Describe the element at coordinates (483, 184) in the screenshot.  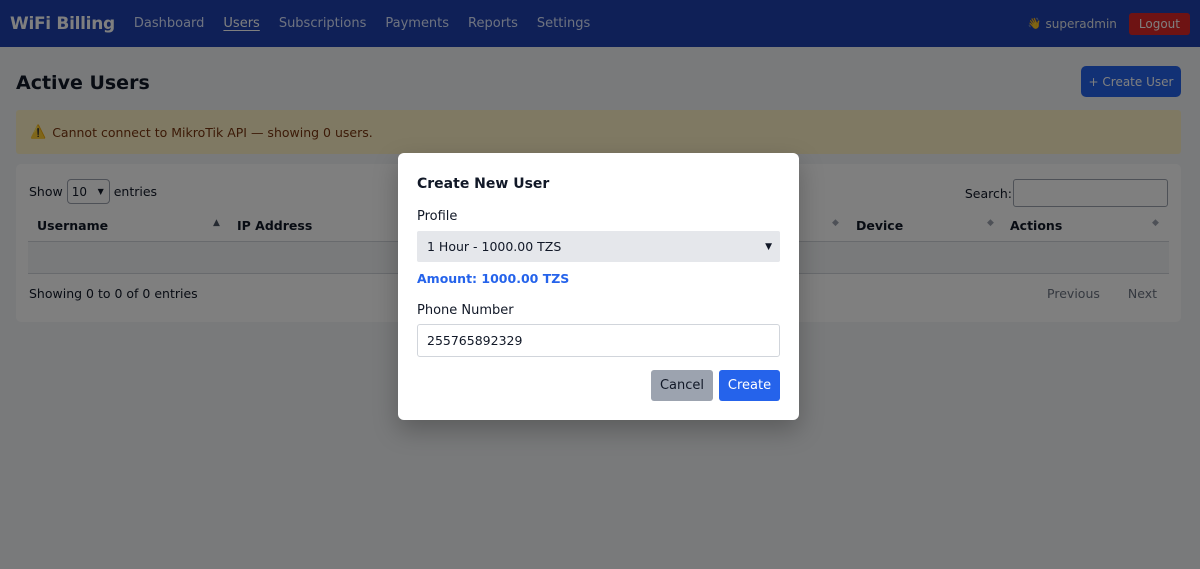
I see `modal-title: Create New User` at that location.